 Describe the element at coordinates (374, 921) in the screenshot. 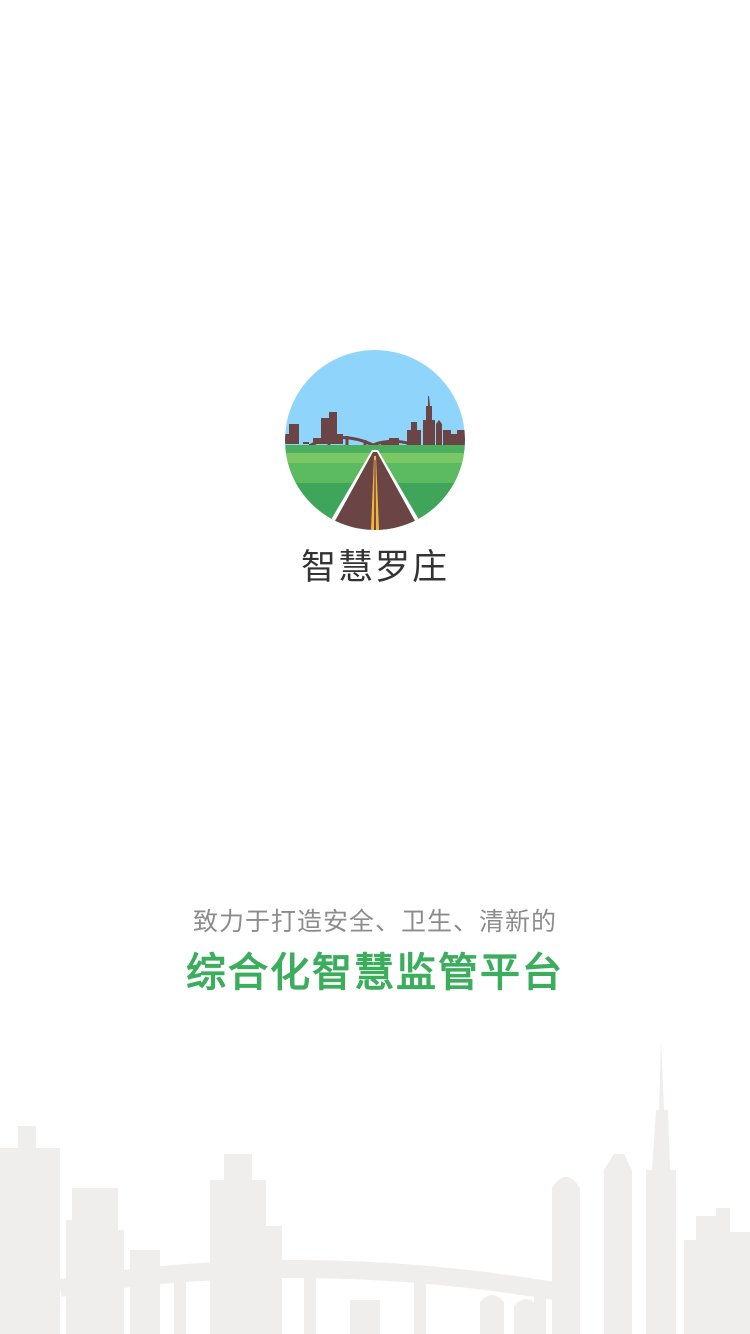

I see `tagline: 致力于打造安全、卫生、清新的` at that location.